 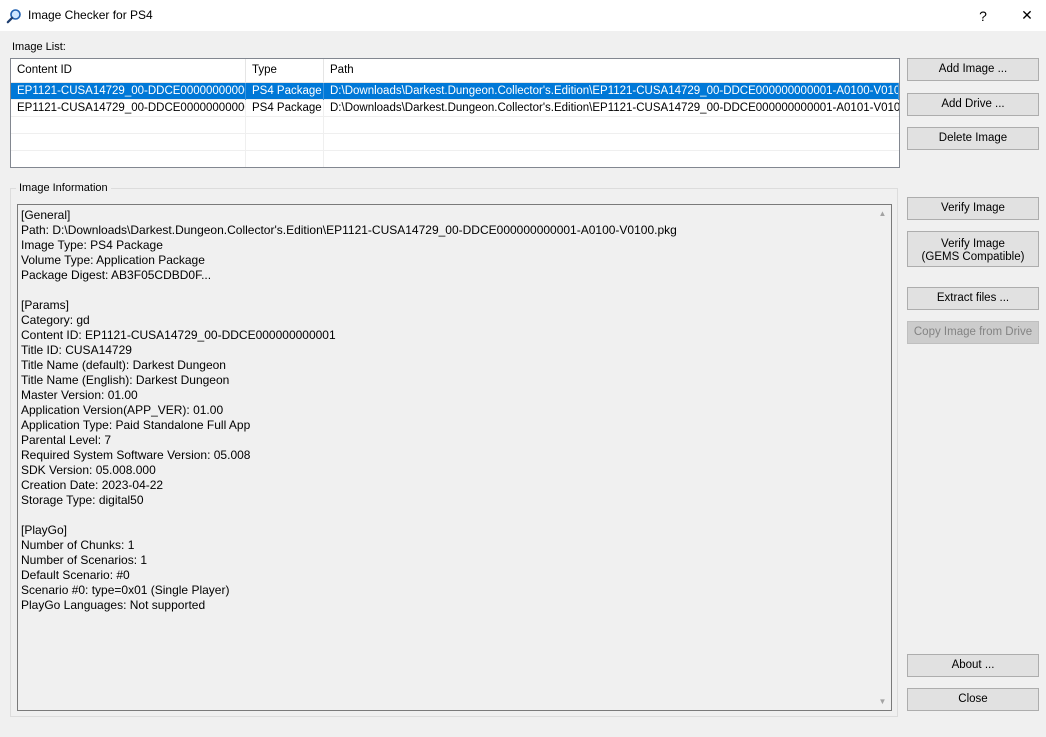 I want to click on title-bar: Image Checker for PS4 ? ✕, so click(x=523, y=15).